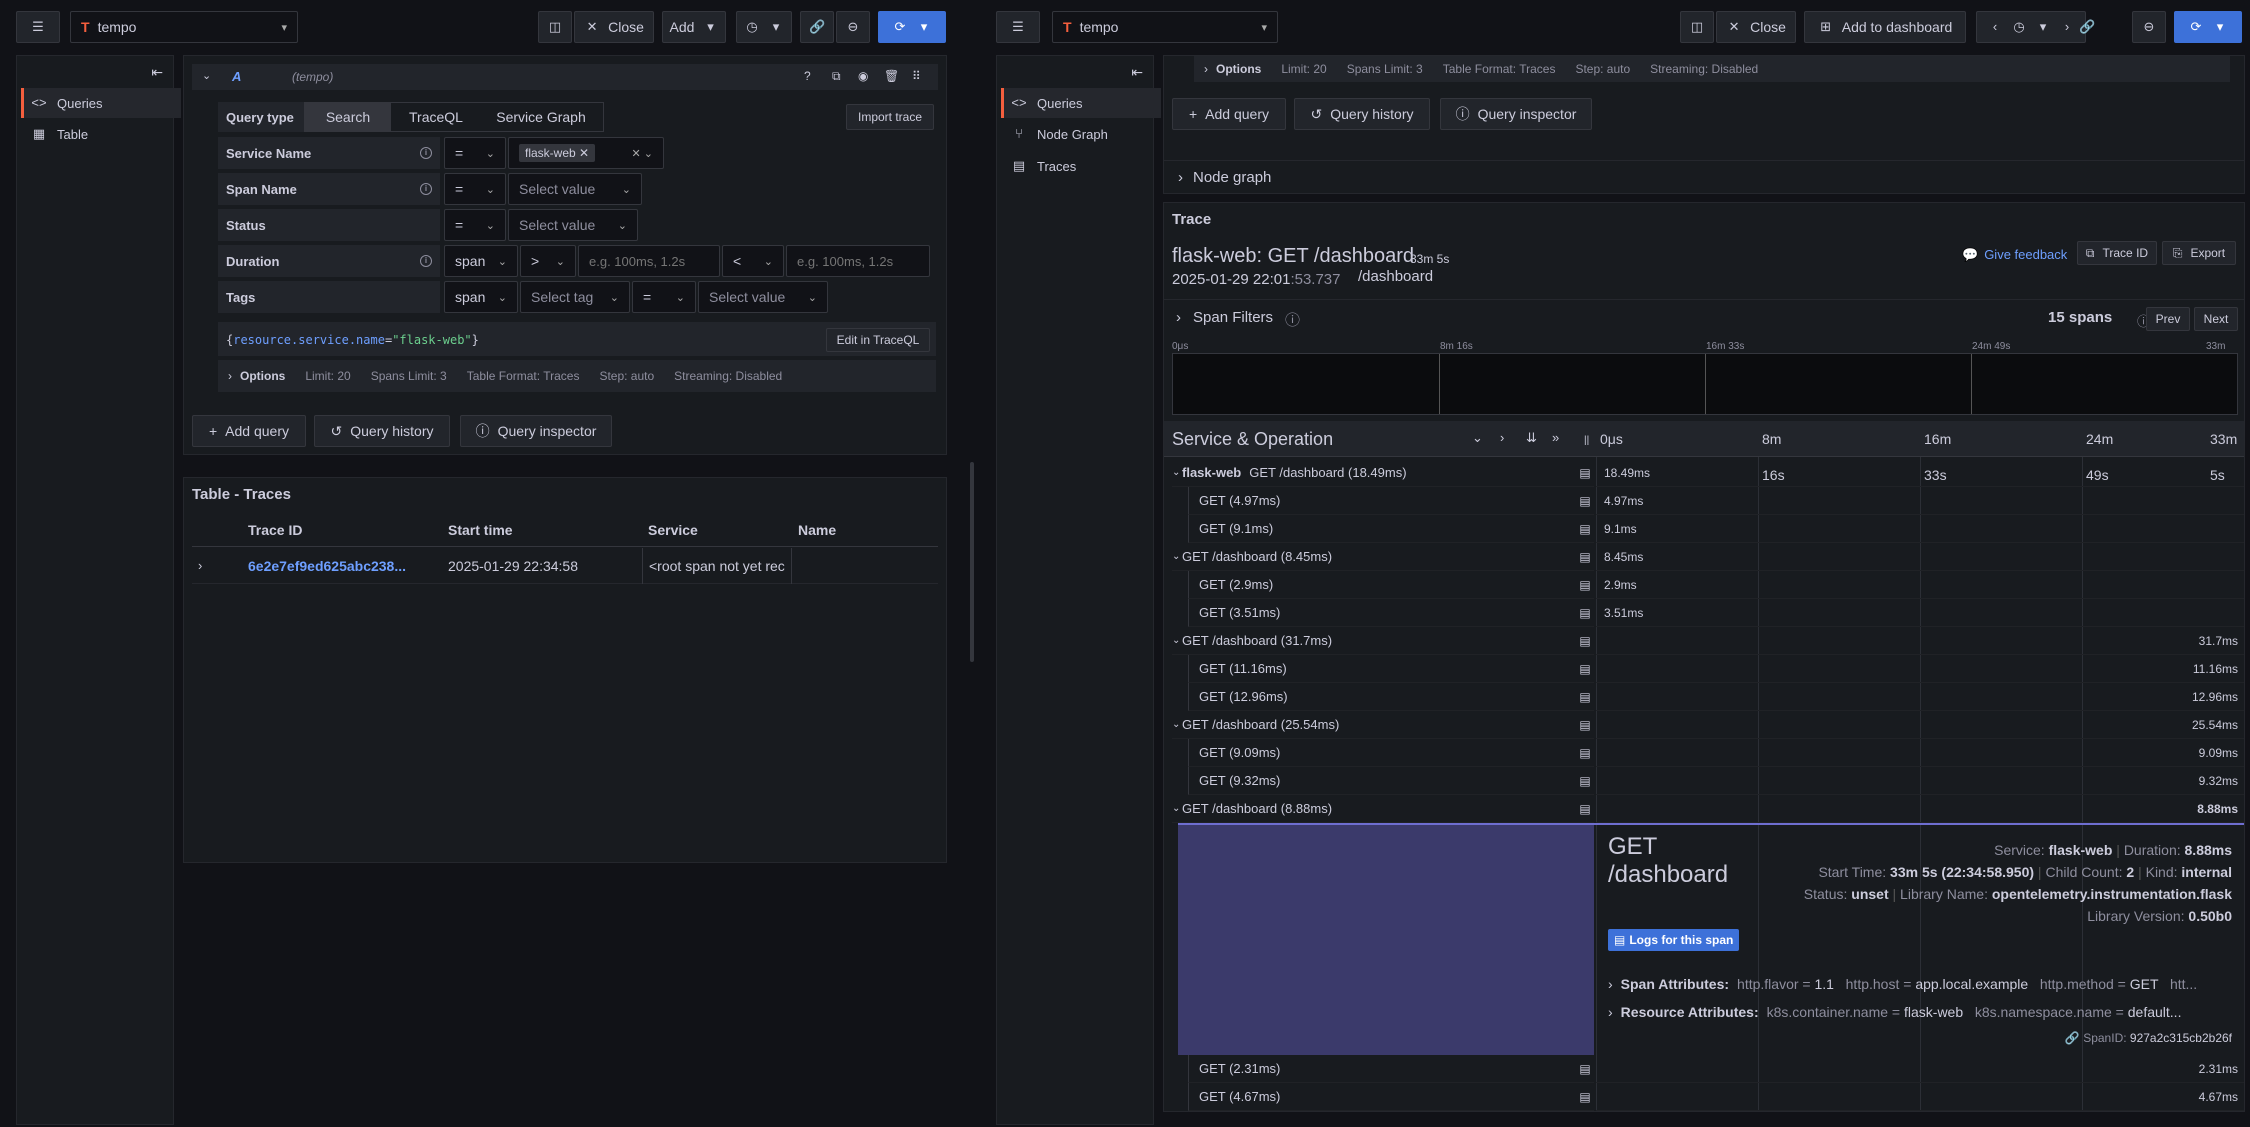 The image size is (2250, 1127). I want to click on service-name-select: flask-web ✕ ✕ ⌄, so click(586, 153).